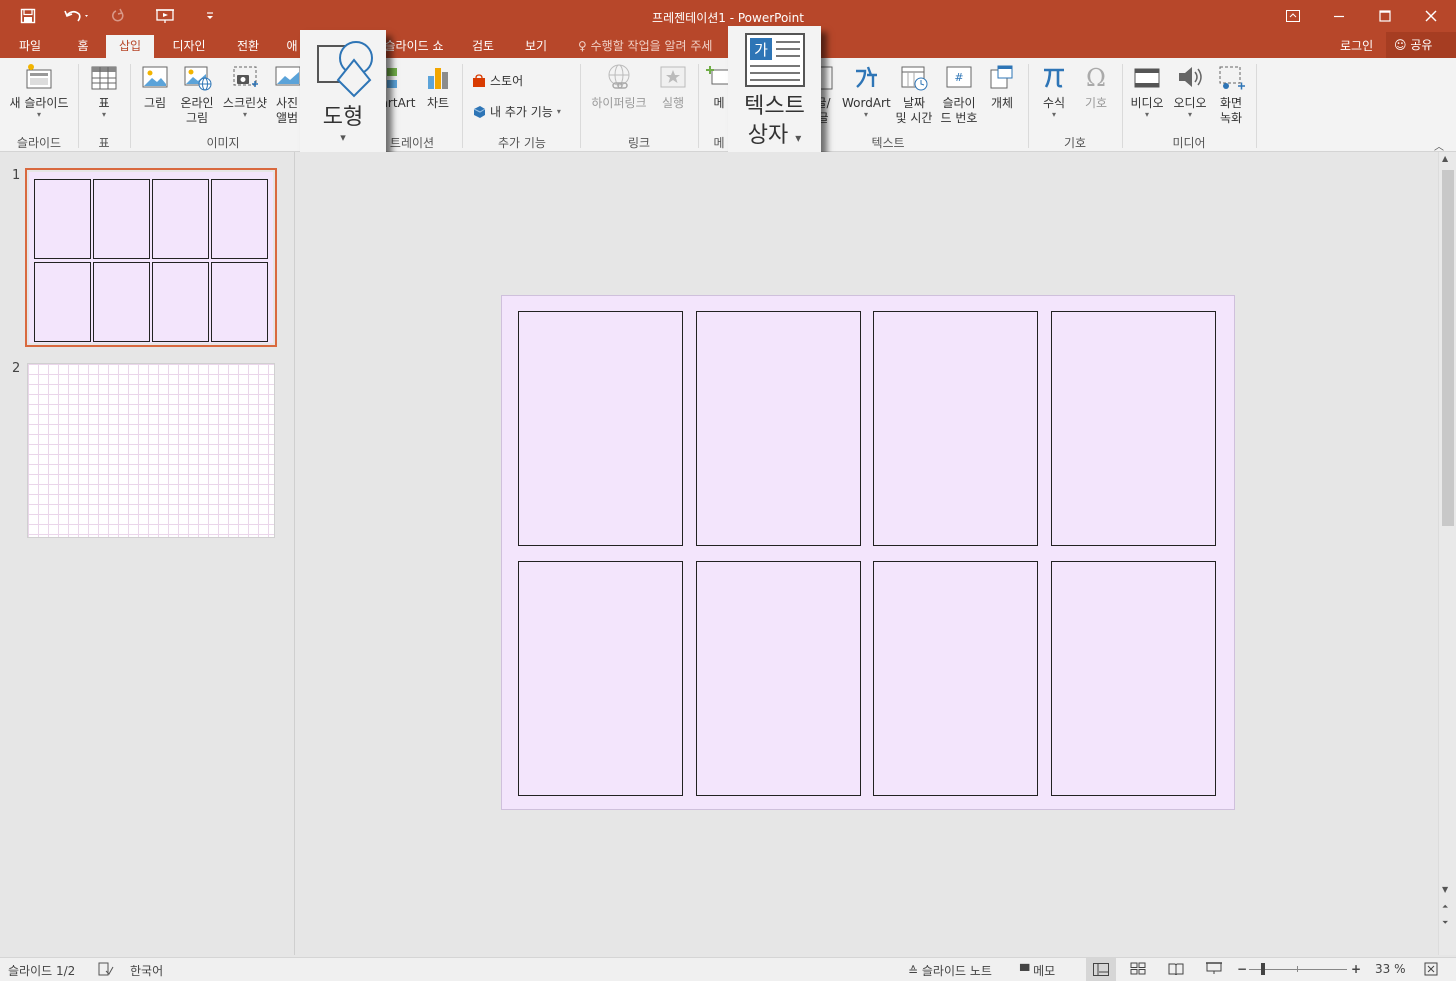 The height and width of the screenshot is (981, 1456). What do you see at coordinates (130, 46) in the screenshot?
I see `tab-insert: 삽입` at bounding box center [130, 46].